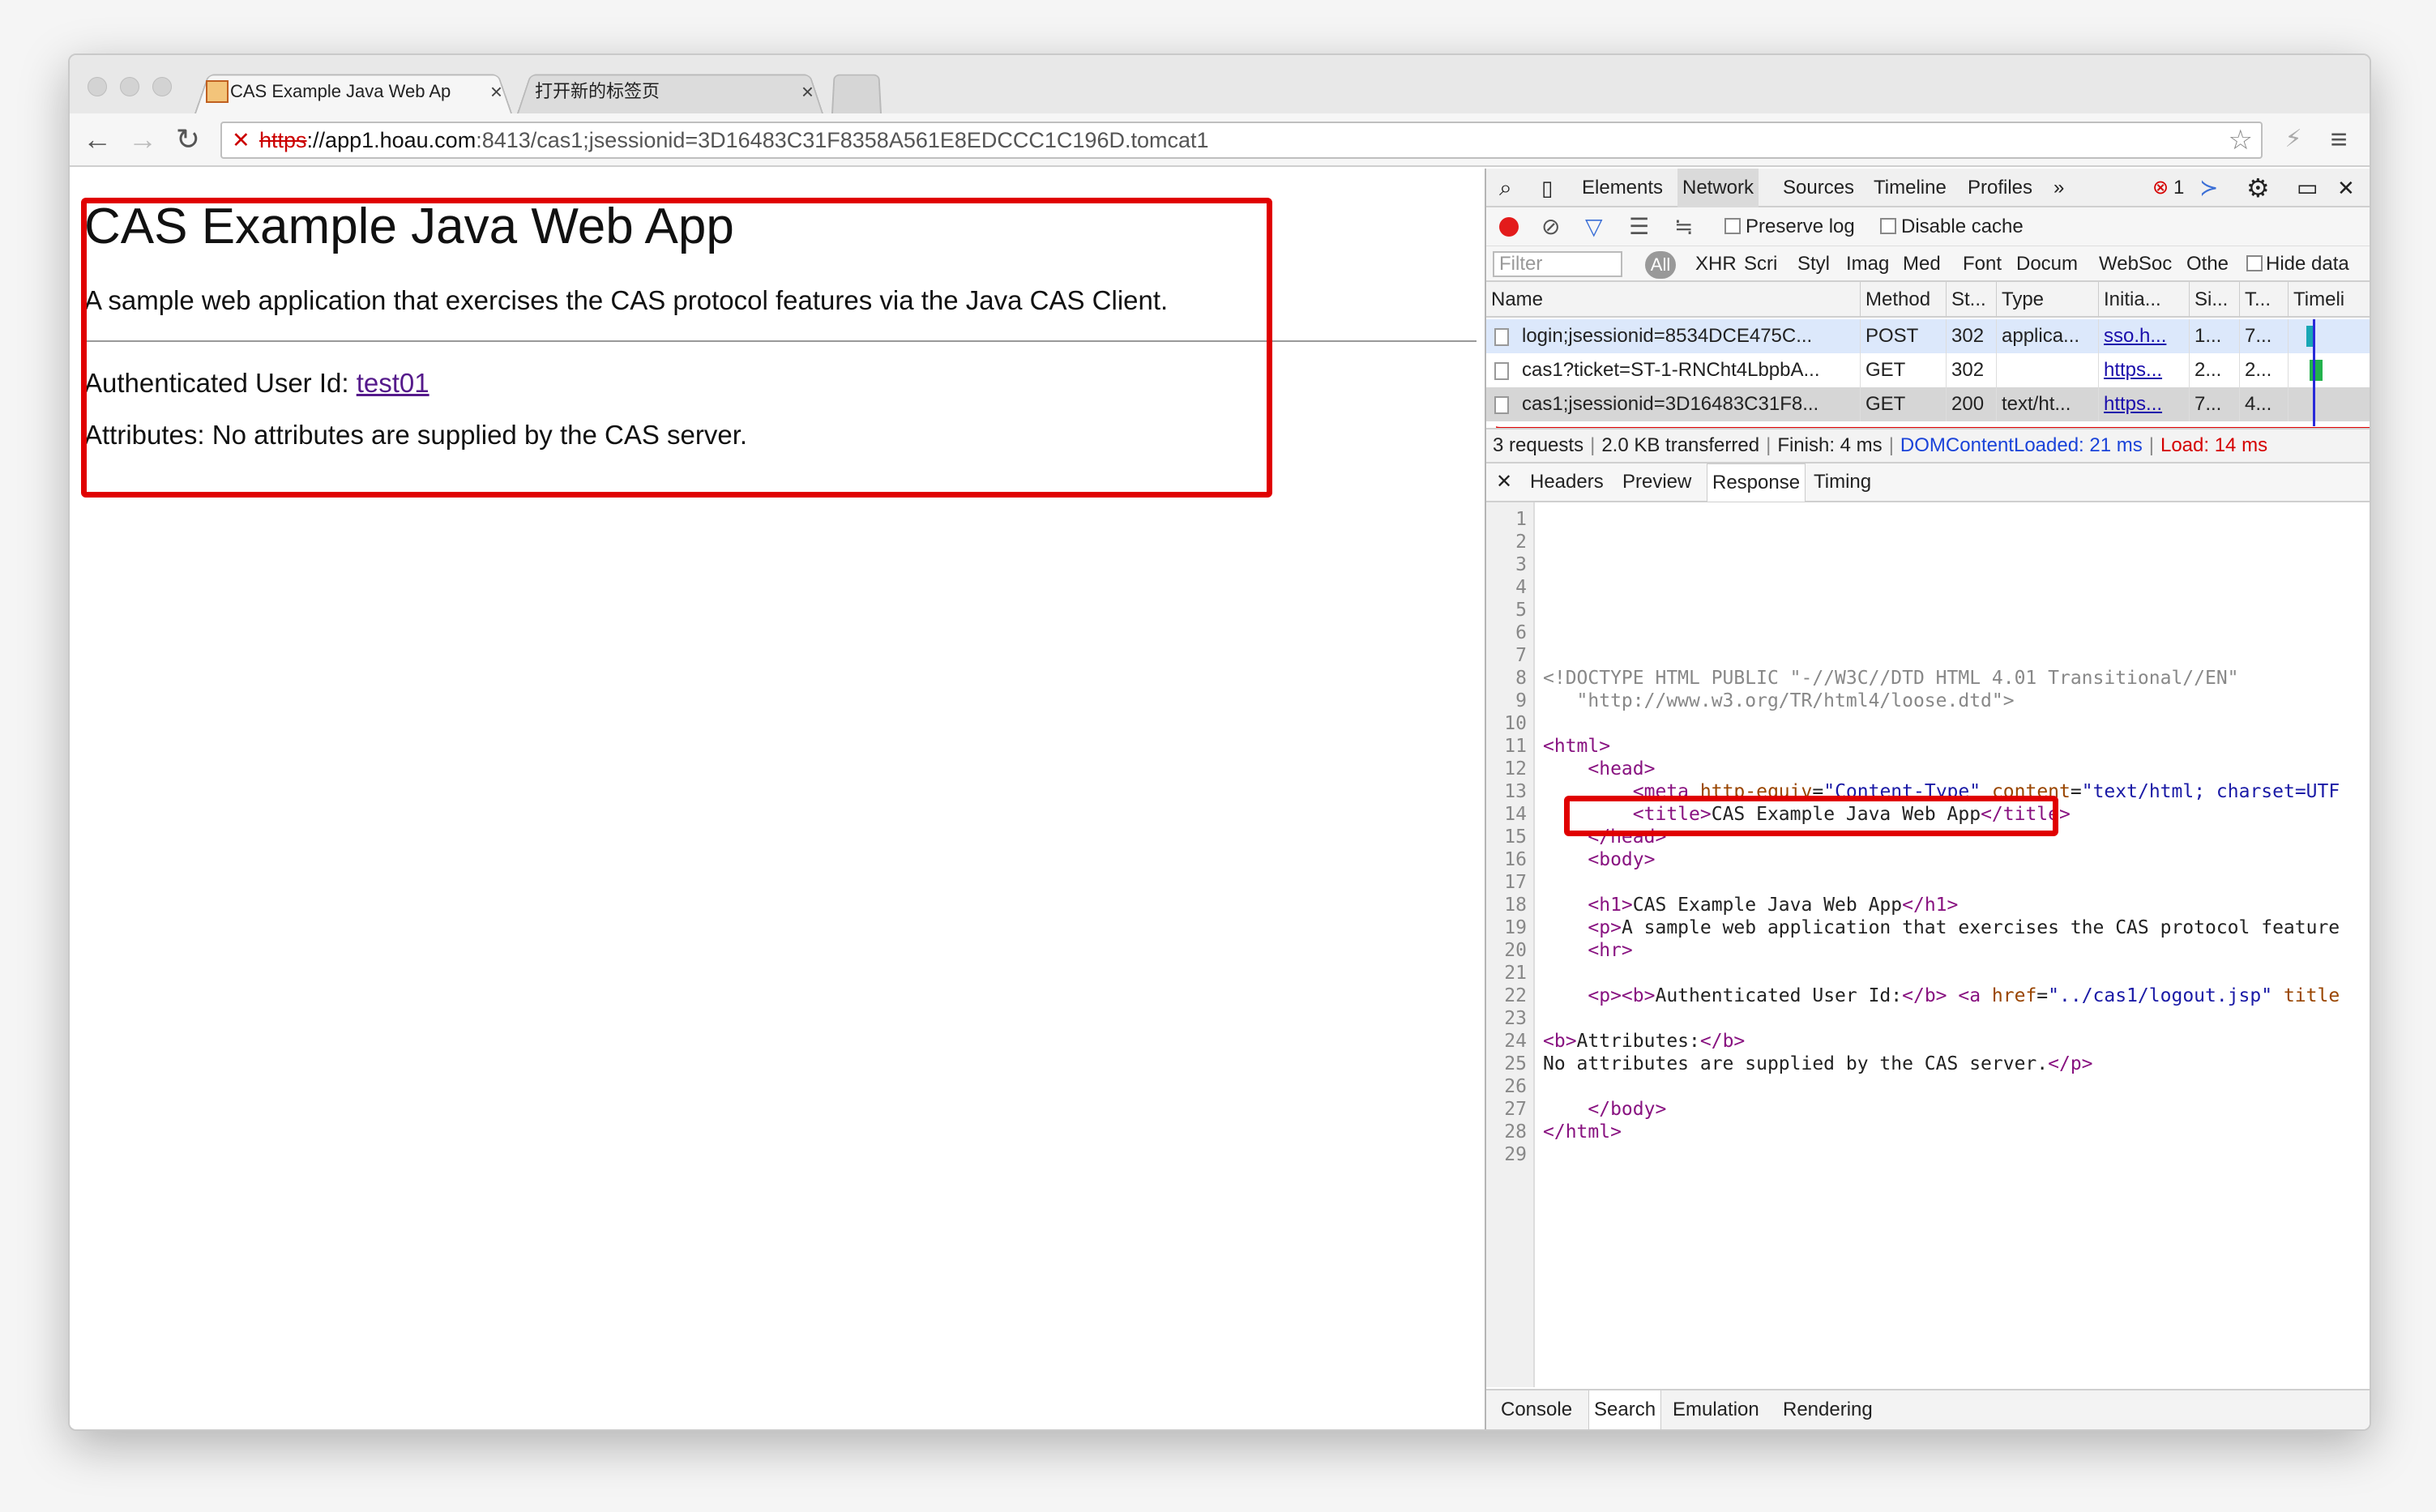 The width and height of the screenshot is (2436, 1512). Describe the element at coordinates (1904, 336) in the screenshot. I see `request-method: POST` at that location.